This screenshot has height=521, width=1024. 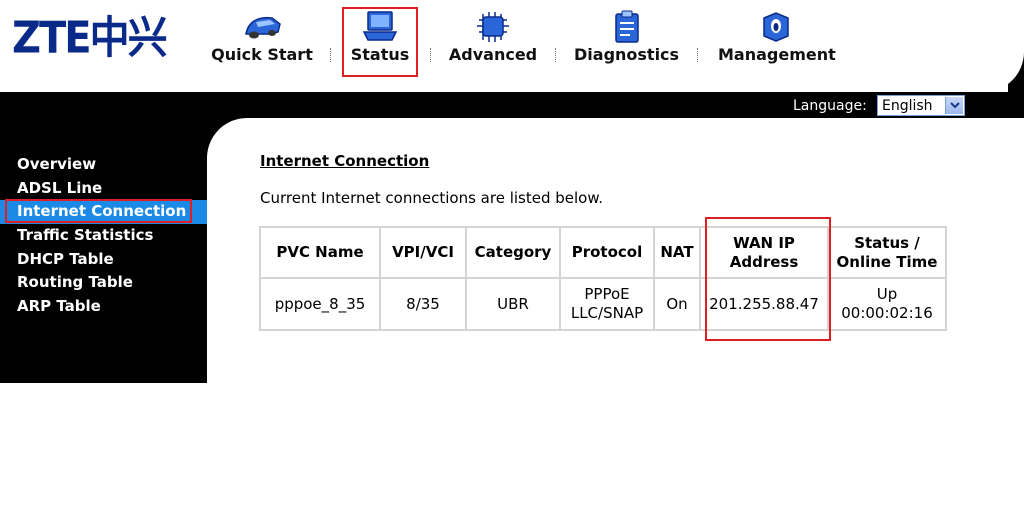 I want to click on col-category: Category, so click(x=513, y=252).